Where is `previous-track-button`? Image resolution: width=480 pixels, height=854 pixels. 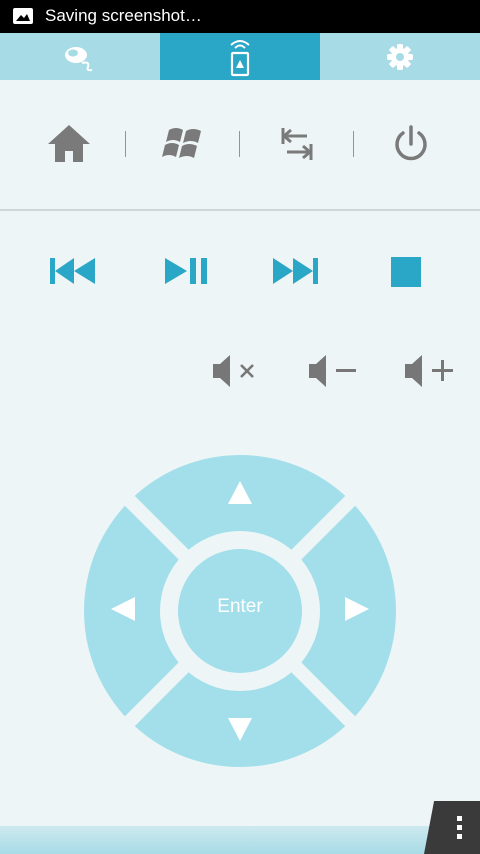
previous-track-button is located at coordinates (73, 274).